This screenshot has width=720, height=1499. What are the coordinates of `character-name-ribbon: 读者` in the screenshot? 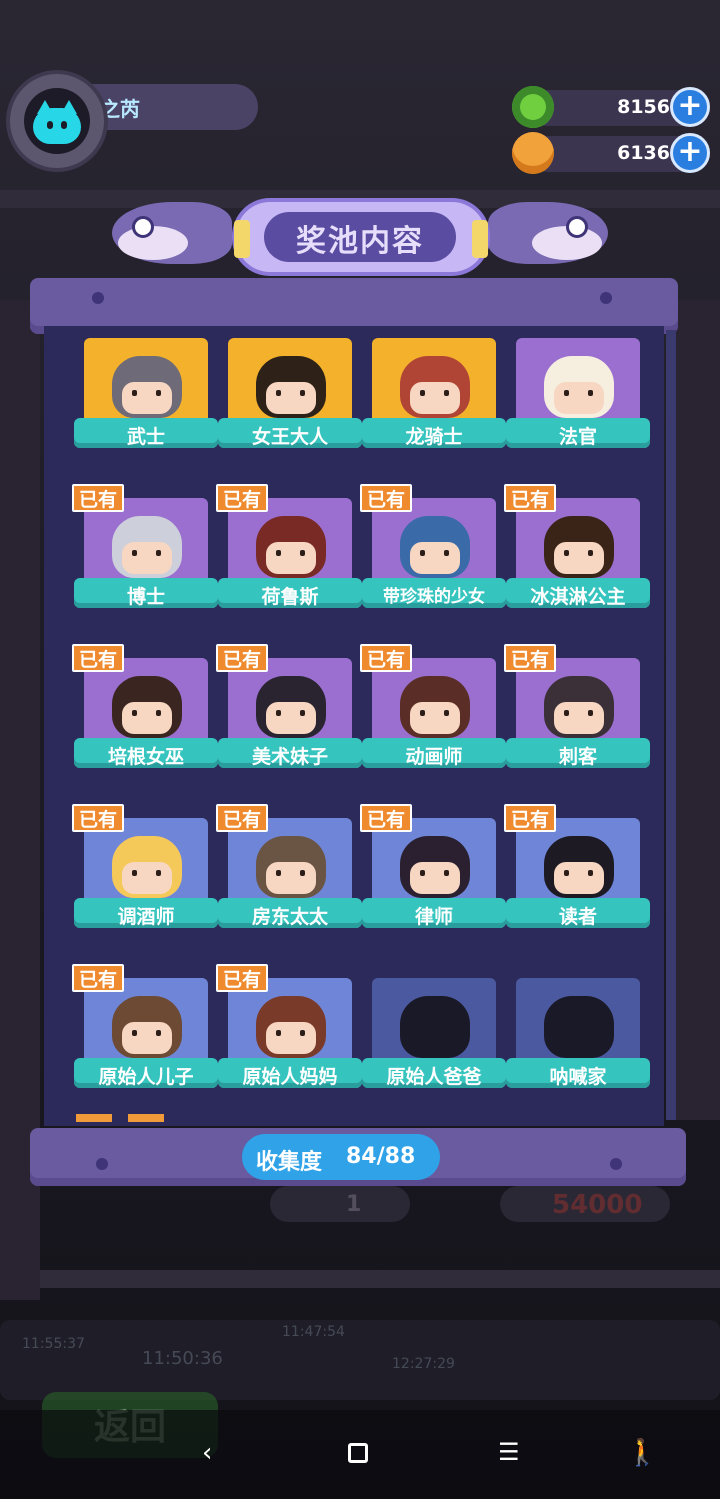 It's located at (578, 912).